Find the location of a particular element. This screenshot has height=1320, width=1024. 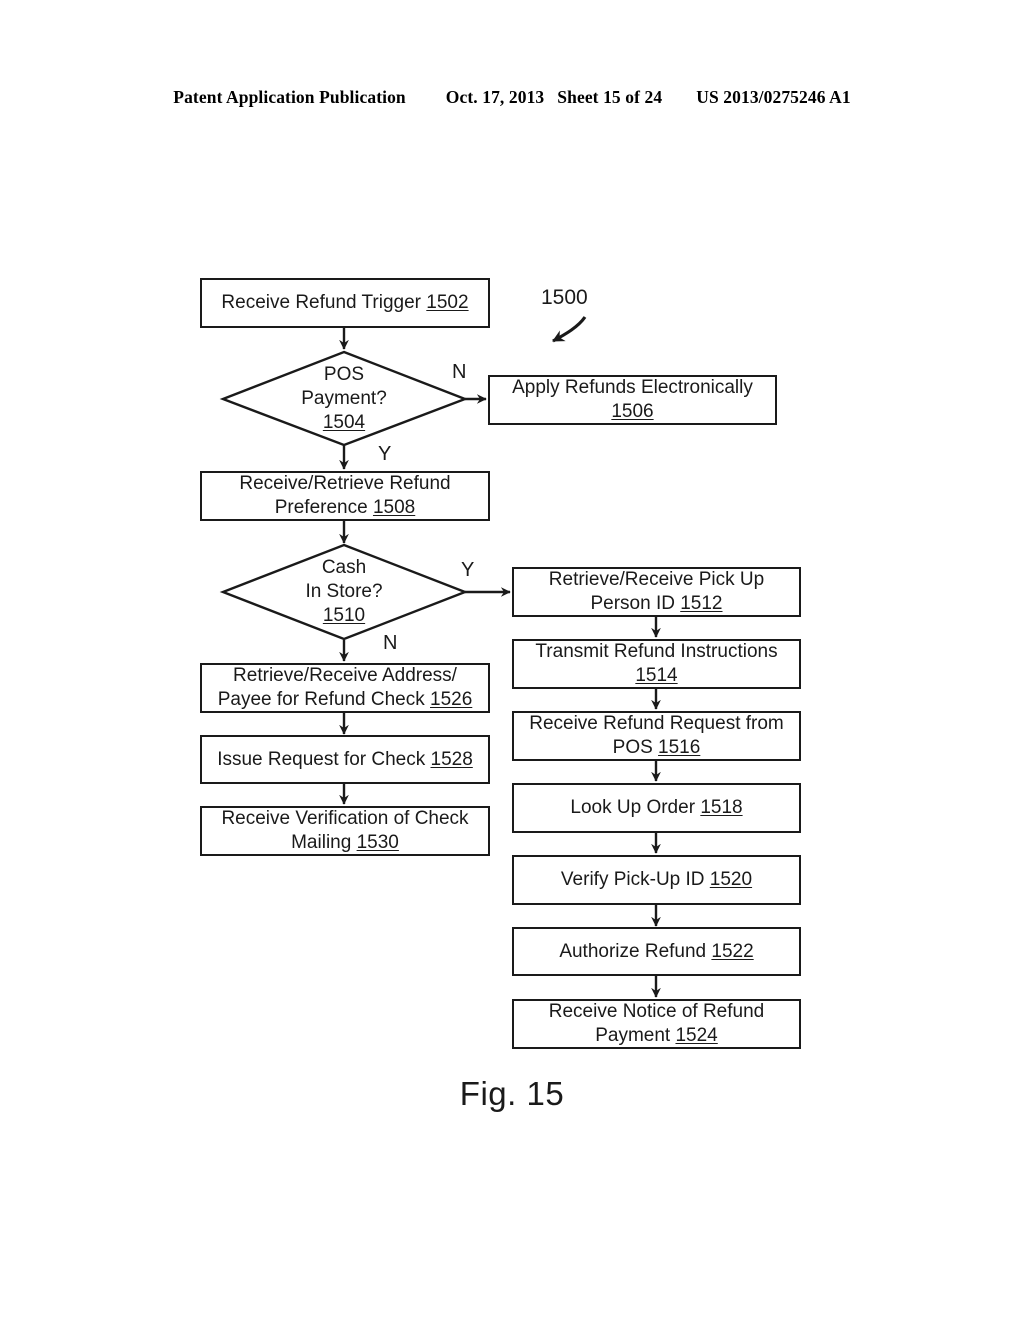

process-box-1528: Issue Request for Check 1528 is located at coordinates (345, 759).